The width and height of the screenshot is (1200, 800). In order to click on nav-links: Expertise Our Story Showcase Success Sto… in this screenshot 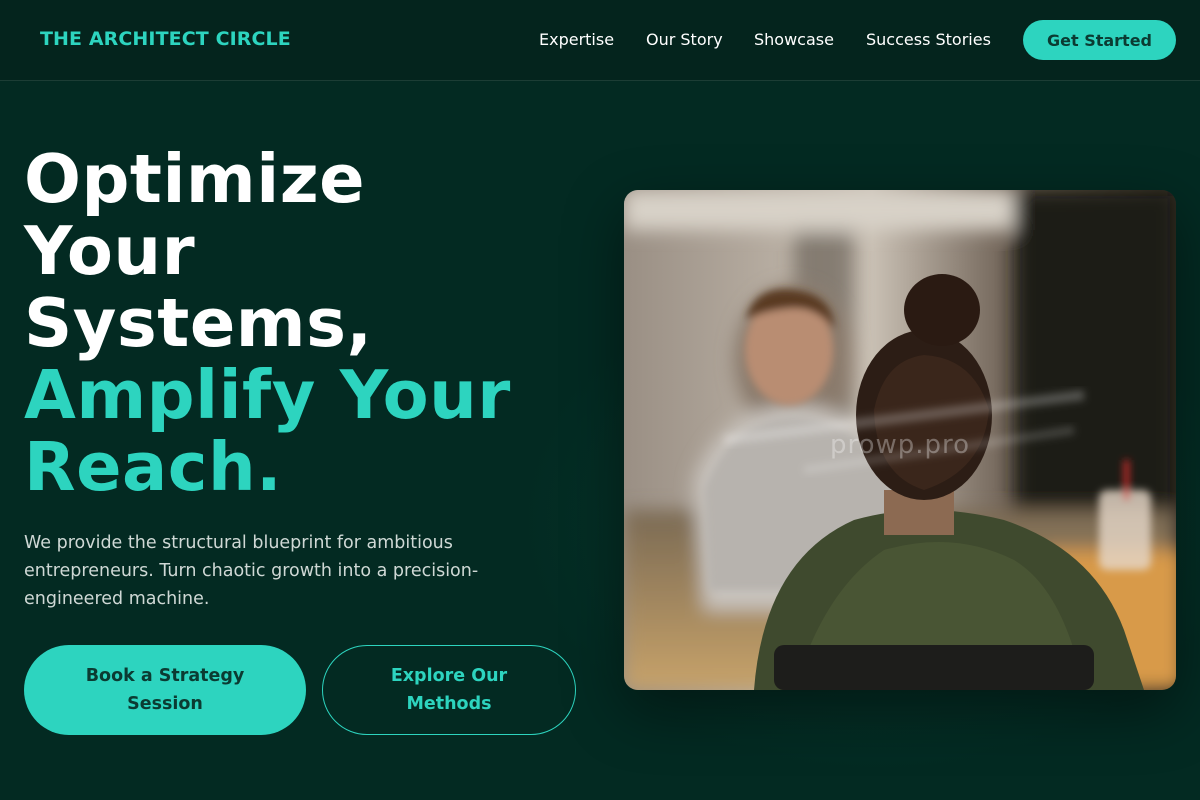, I will do `click(600, 40)`.